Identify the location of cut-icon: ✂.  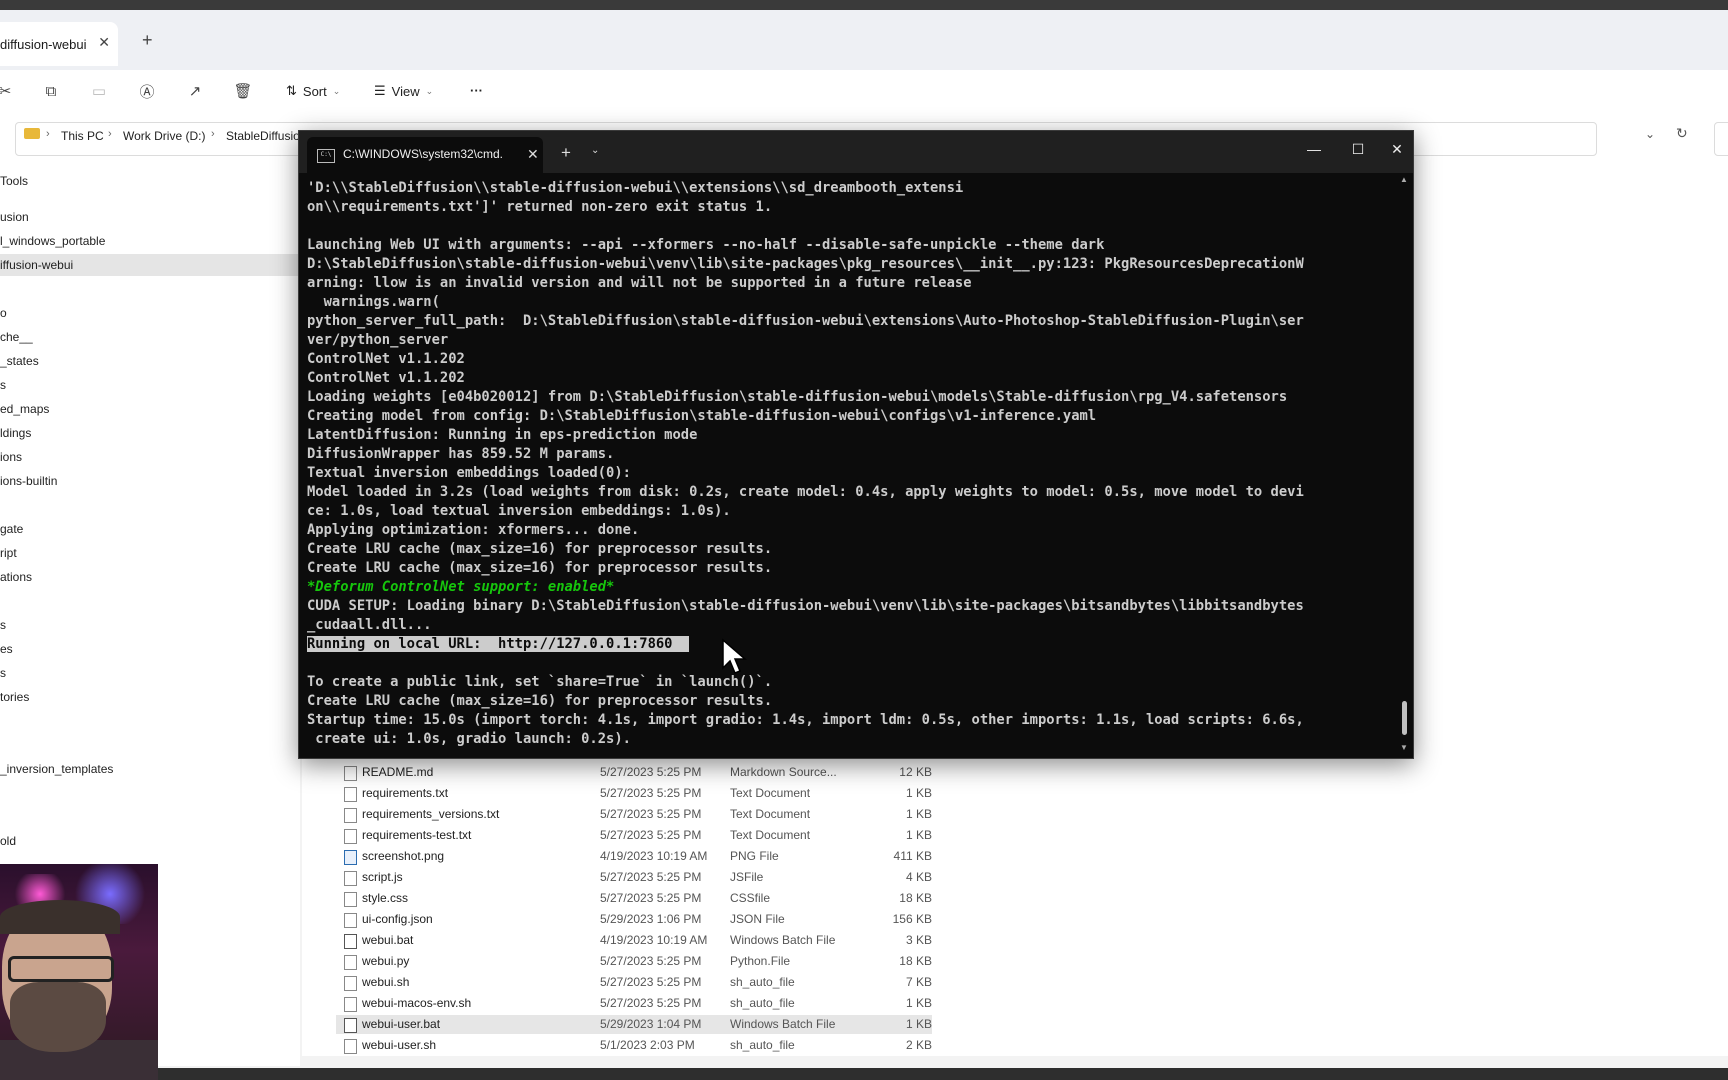
(8, 91).